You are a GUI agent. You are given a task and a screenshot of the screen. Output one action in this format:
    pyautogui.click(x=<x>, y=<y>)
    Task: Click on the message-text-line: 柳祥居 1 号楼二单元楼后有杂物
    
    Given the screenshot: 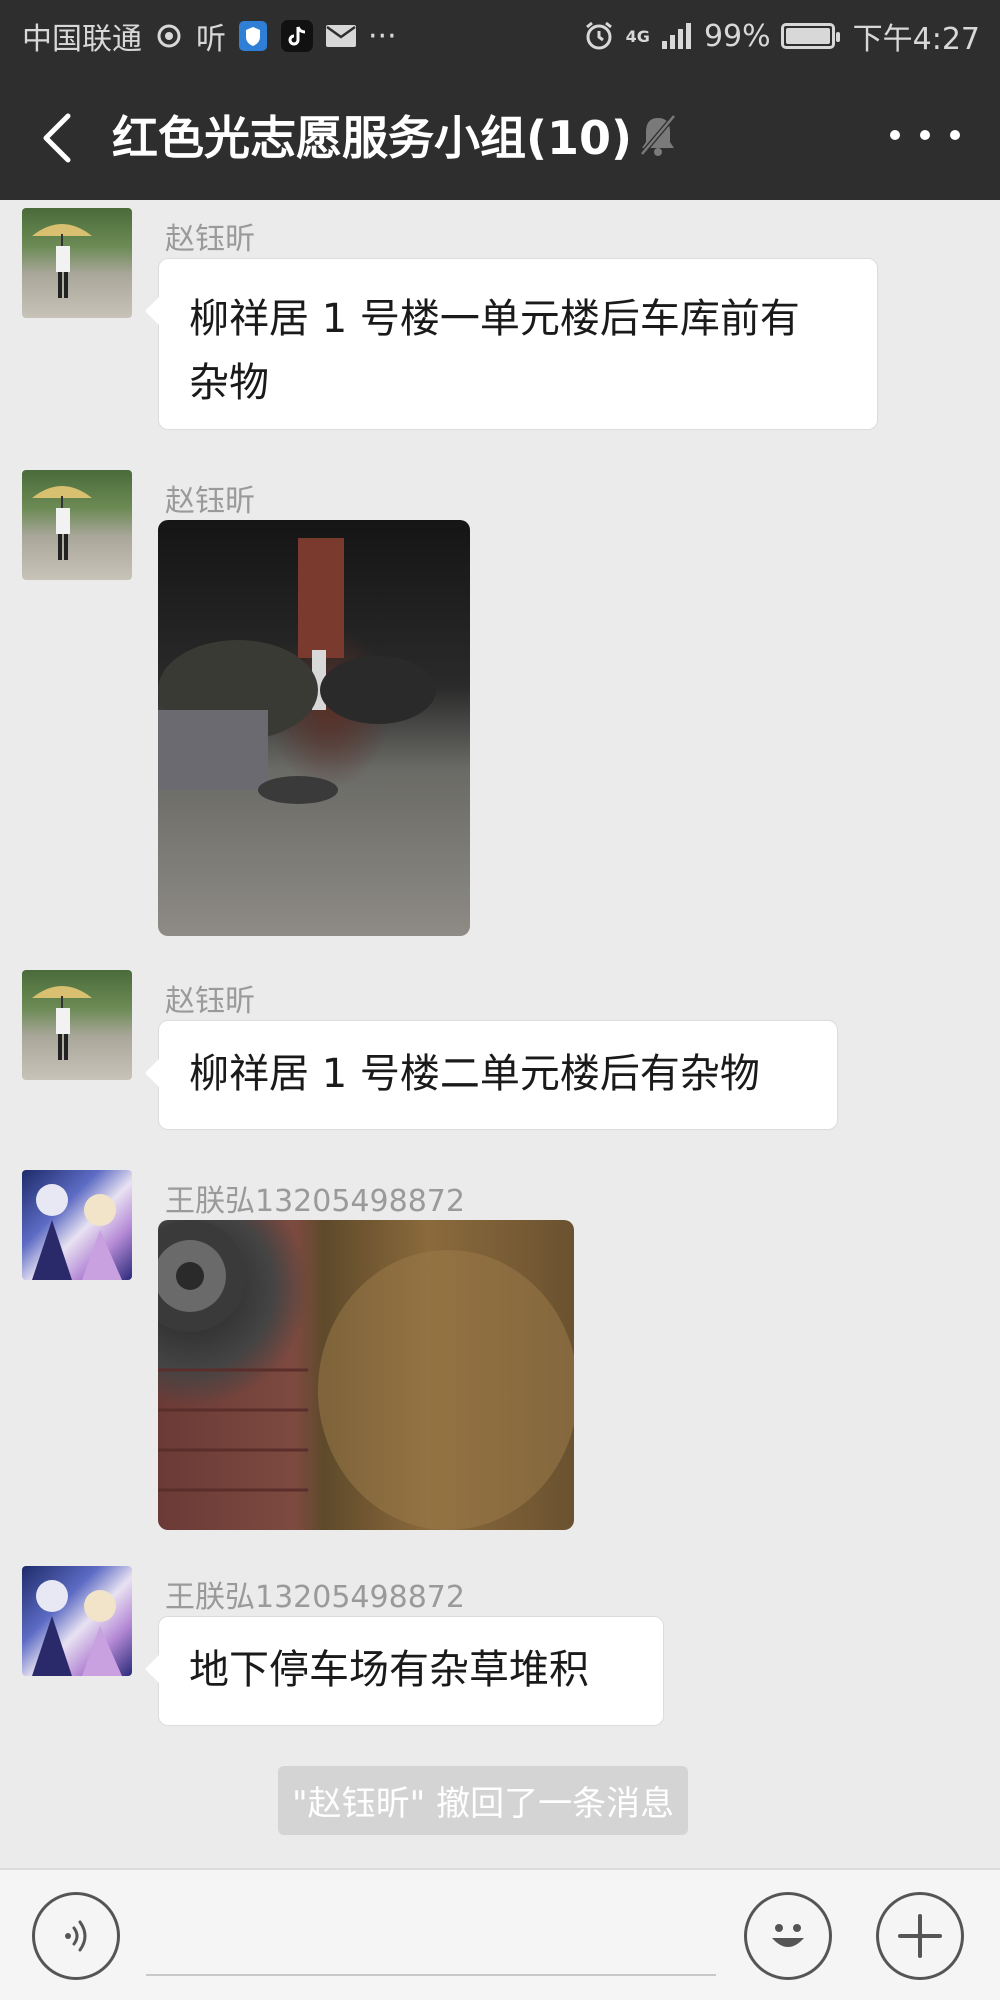 What is the action you would take?
    pyautogui.click(x=474, y=1074)
    